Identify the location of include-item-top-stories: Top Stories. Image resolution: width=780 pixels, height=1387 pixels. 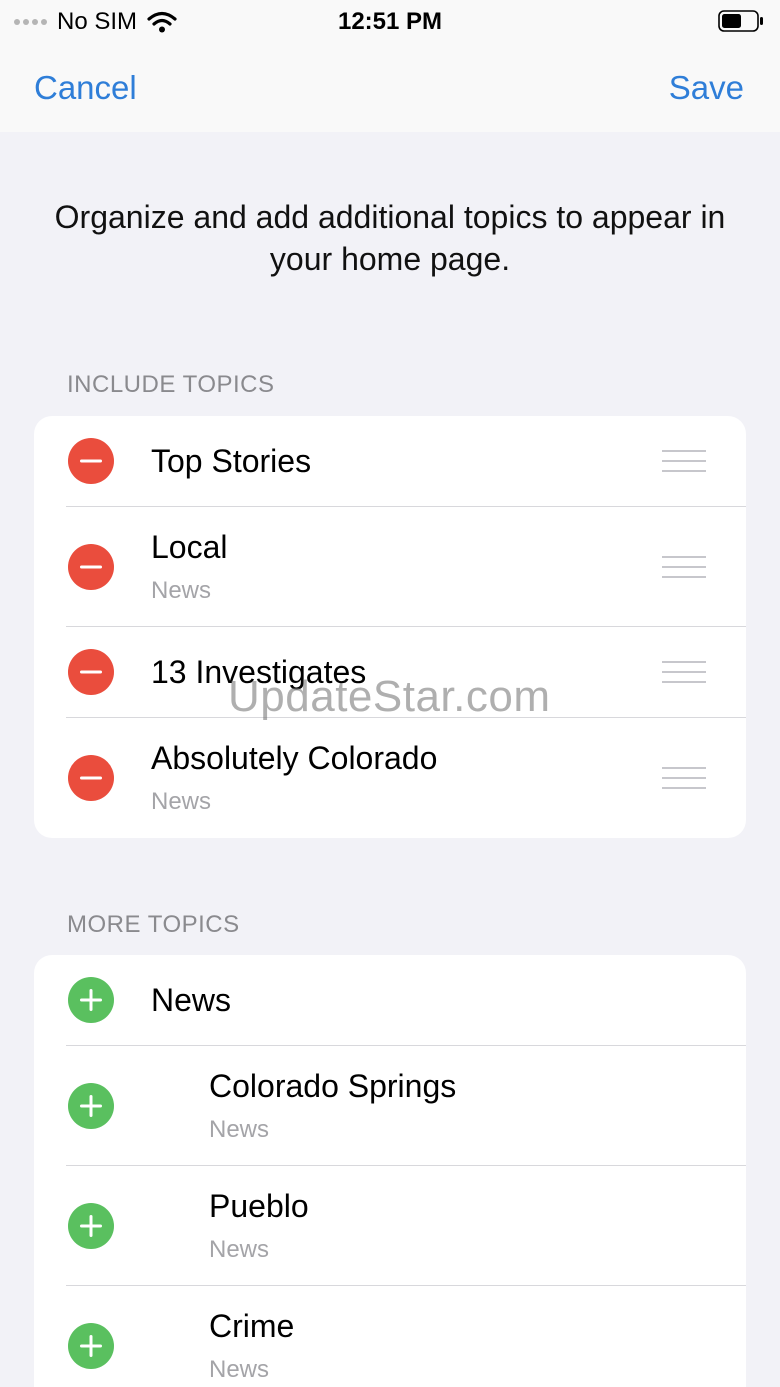
(390, 461).